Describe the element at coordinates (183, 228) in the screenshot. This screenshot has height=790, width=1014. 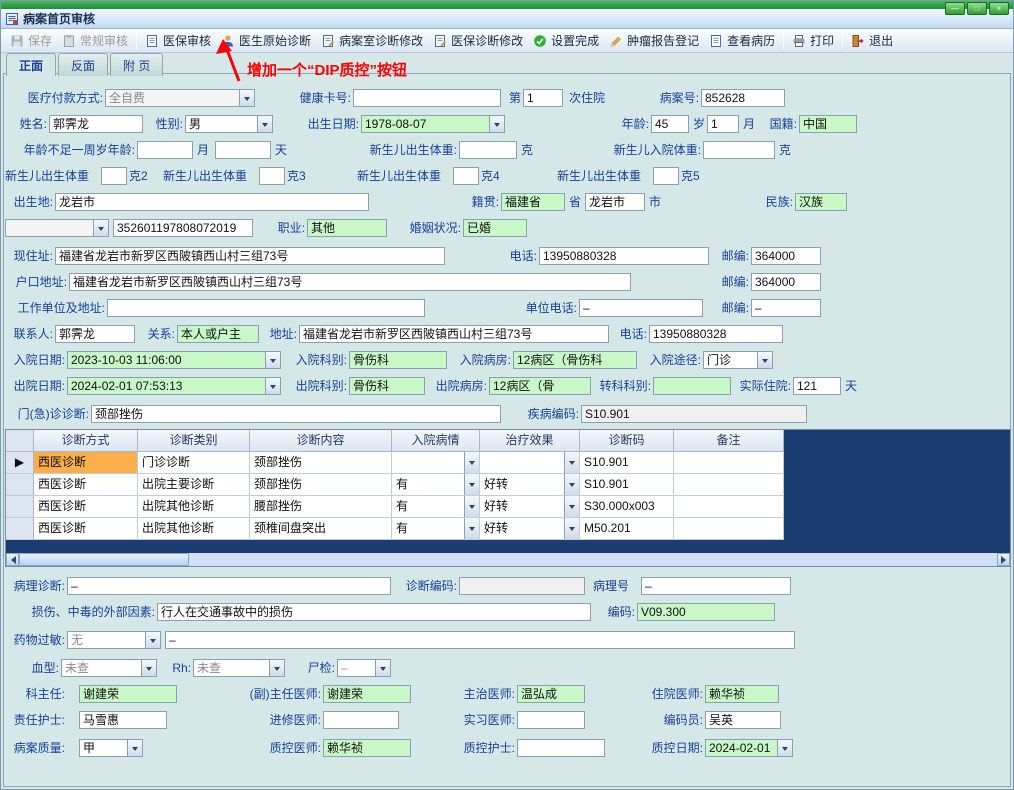
I see `id-number-input: 352601197808072019` at that location.